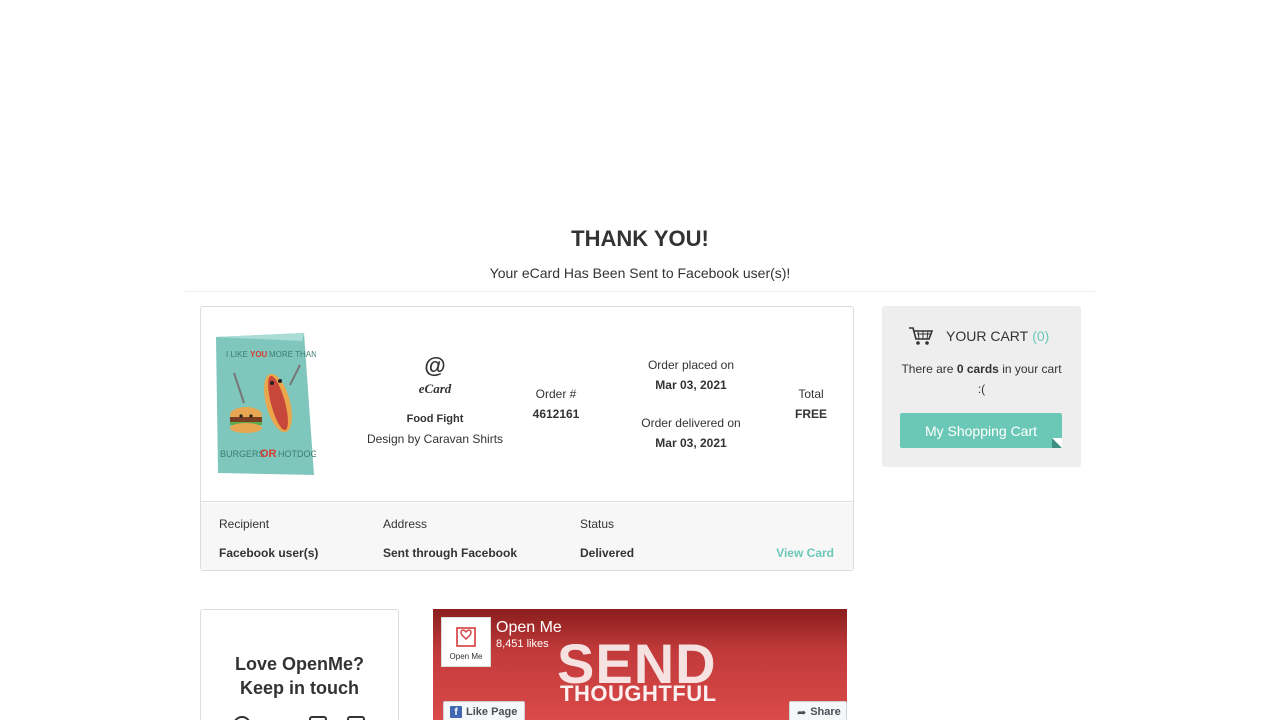  I want to click on openme-logo-text: Open Me, so click(466, 656).